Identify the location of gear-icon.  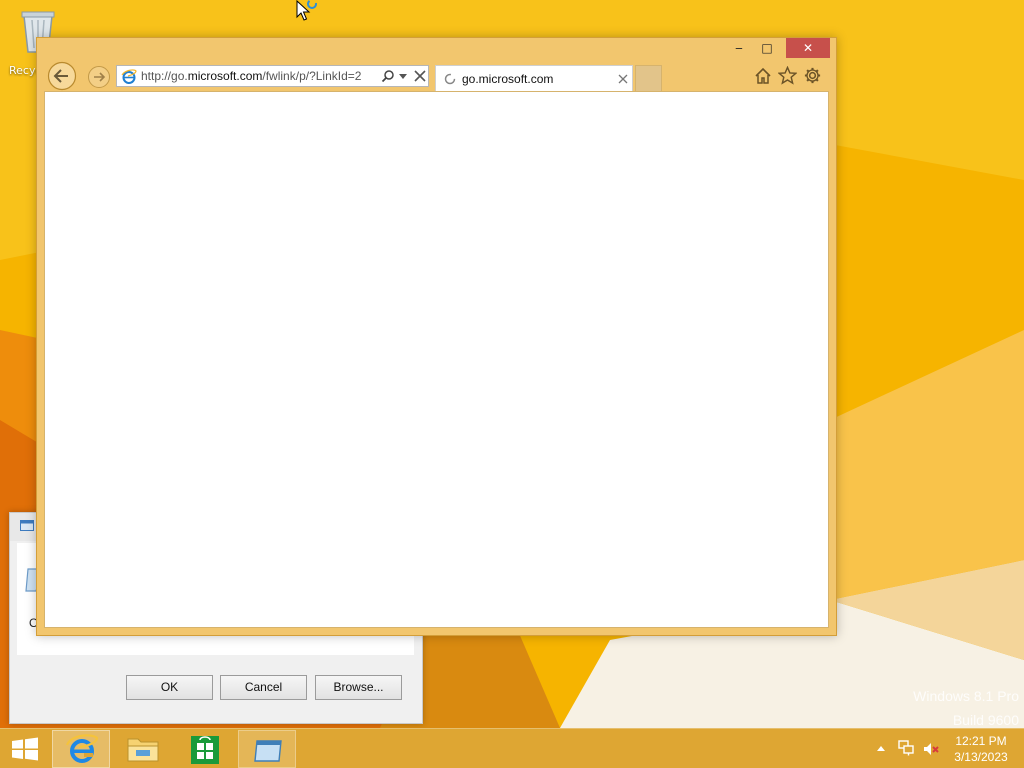
(812, 75).